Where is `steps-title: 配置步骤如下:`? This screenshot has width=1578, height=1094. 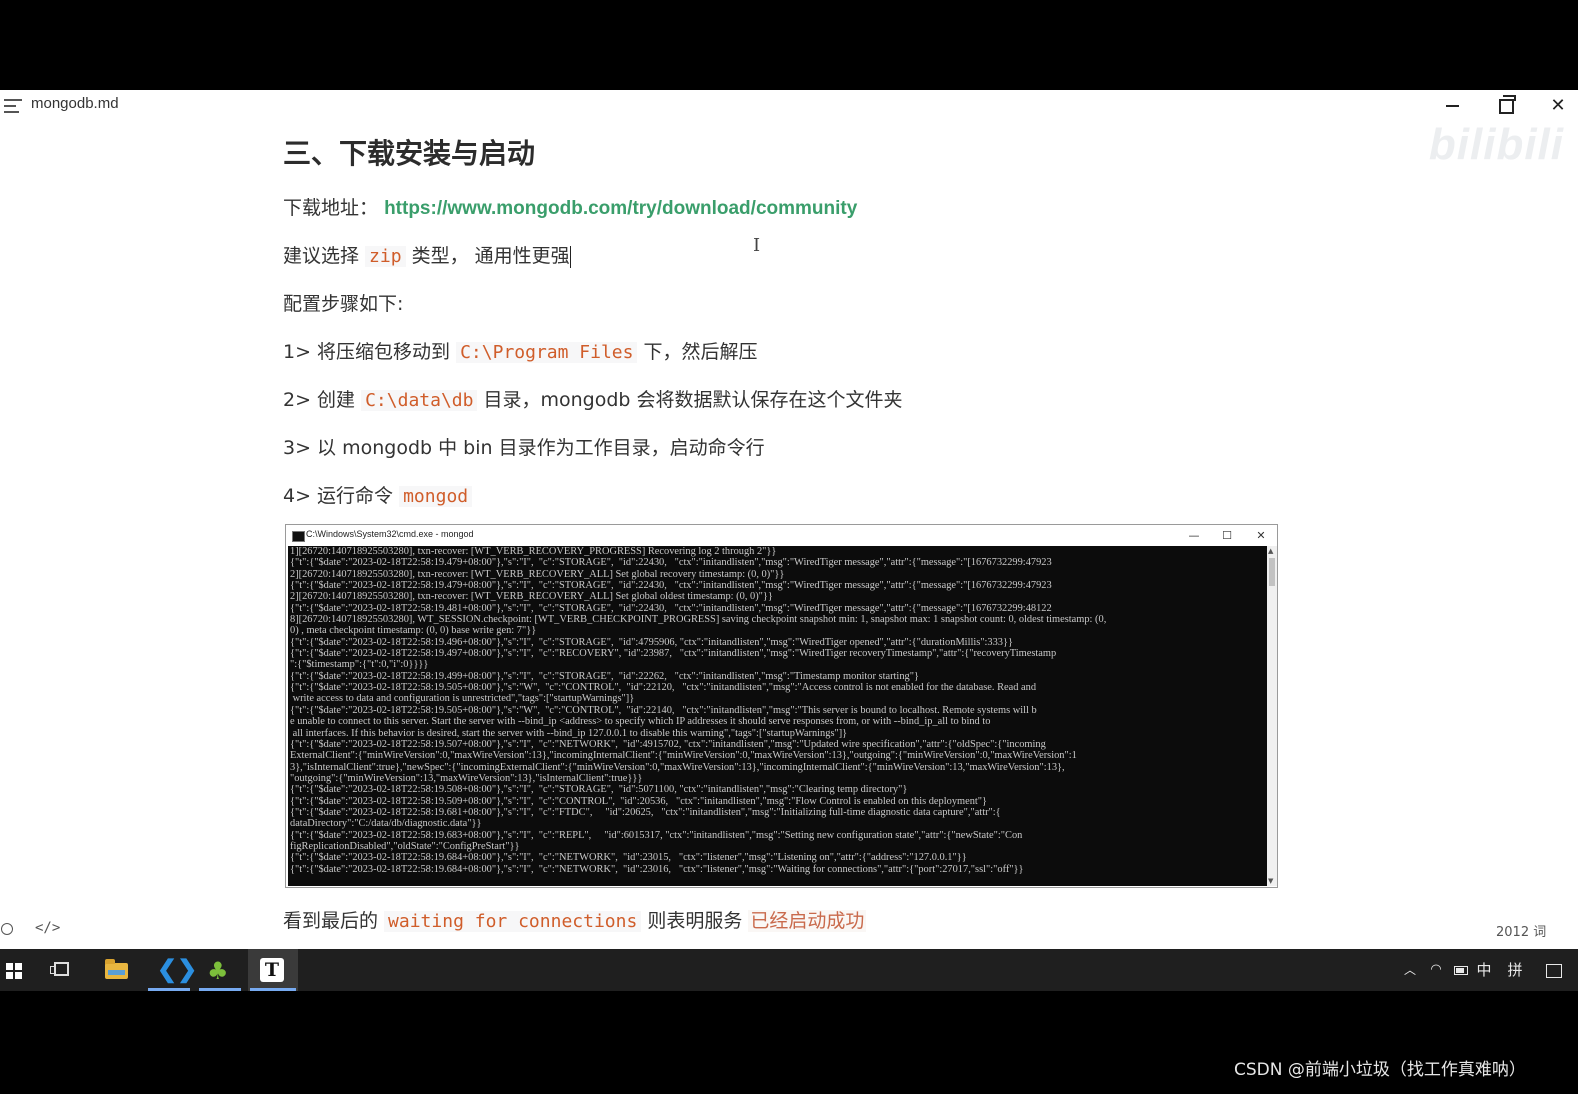
steps-title: 配置步骤如下: is located at coordinates (343, 304).